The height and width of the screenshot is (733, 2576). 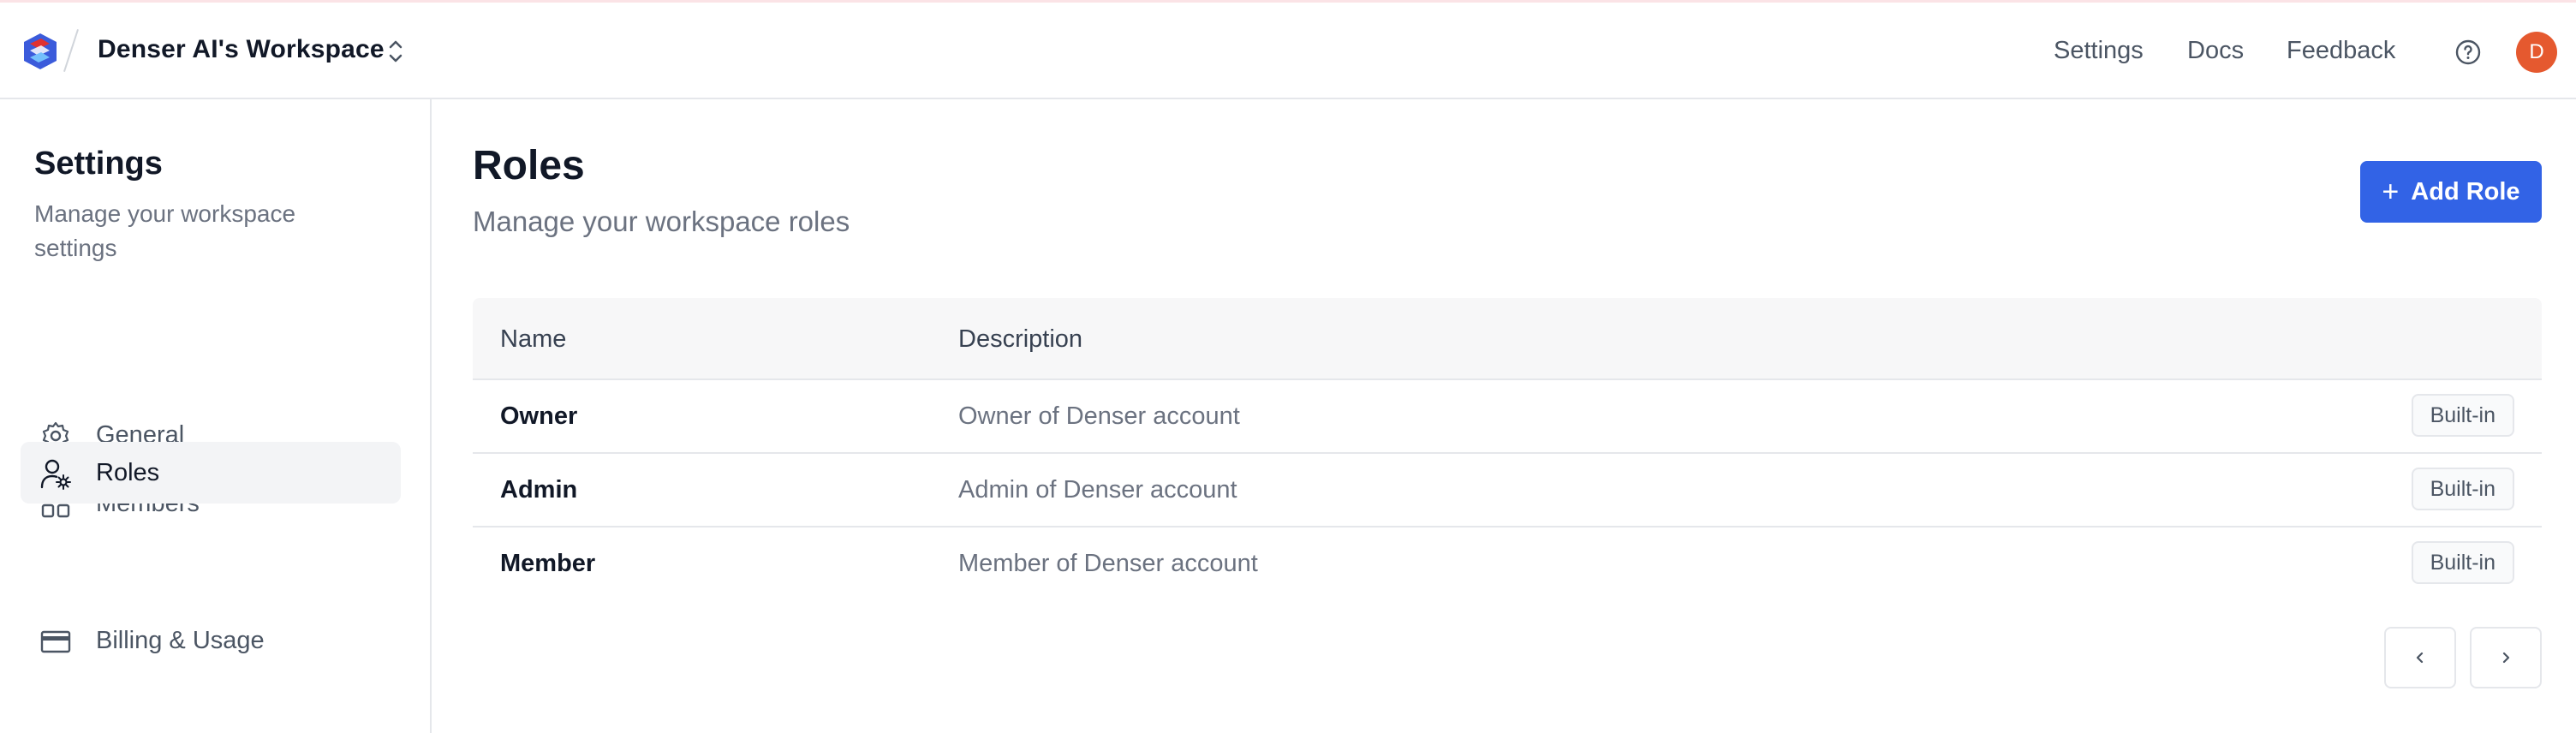 I want to click on role-description: Admin of Denser account, so click(x=1097, y=490).